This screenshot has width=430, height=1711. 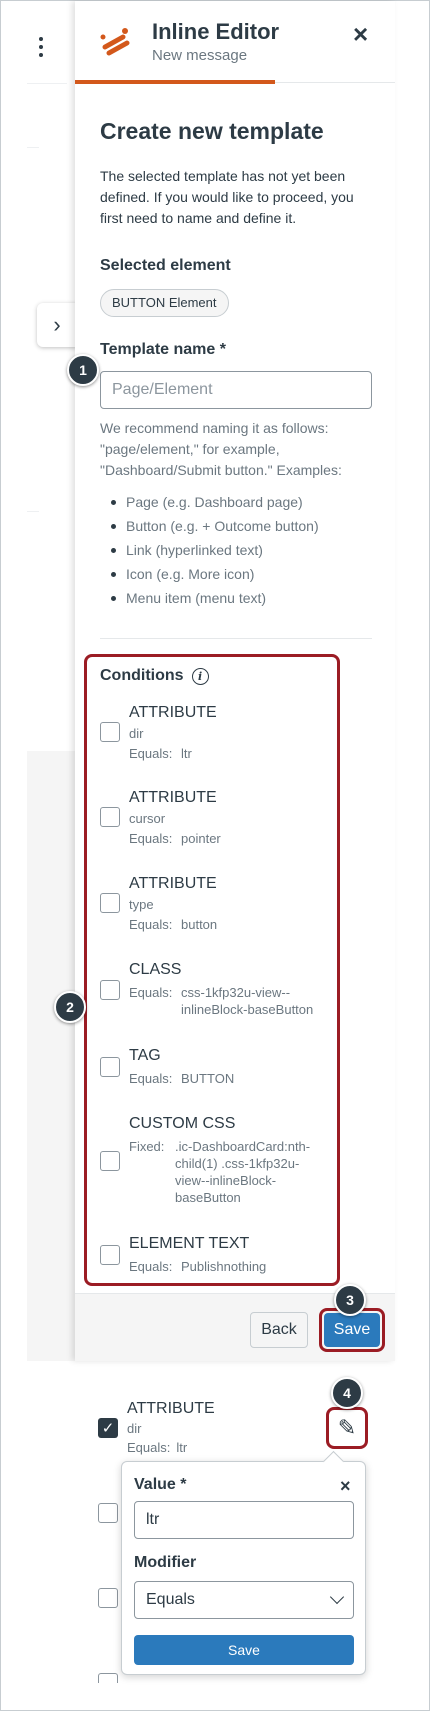 I want to click on progress-bar, so click(x=175, y=82).